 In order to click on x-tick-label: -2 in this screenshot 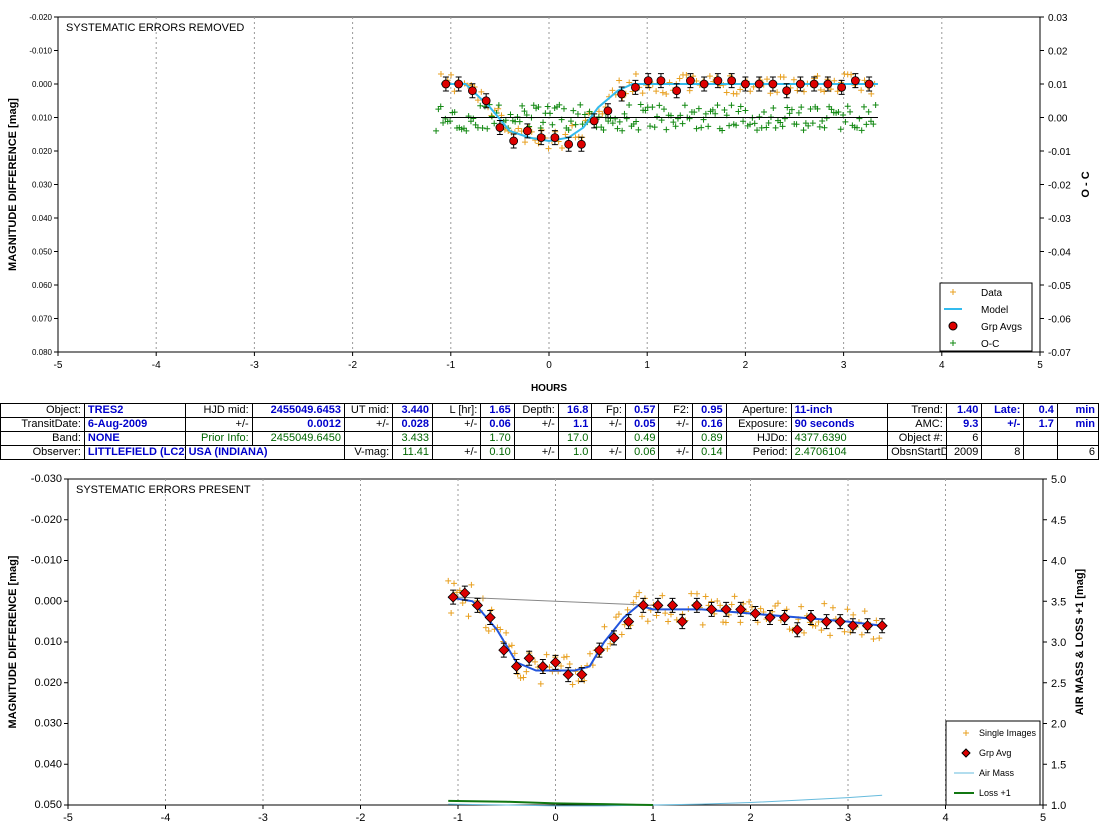, I will do `click(352, 365)`.